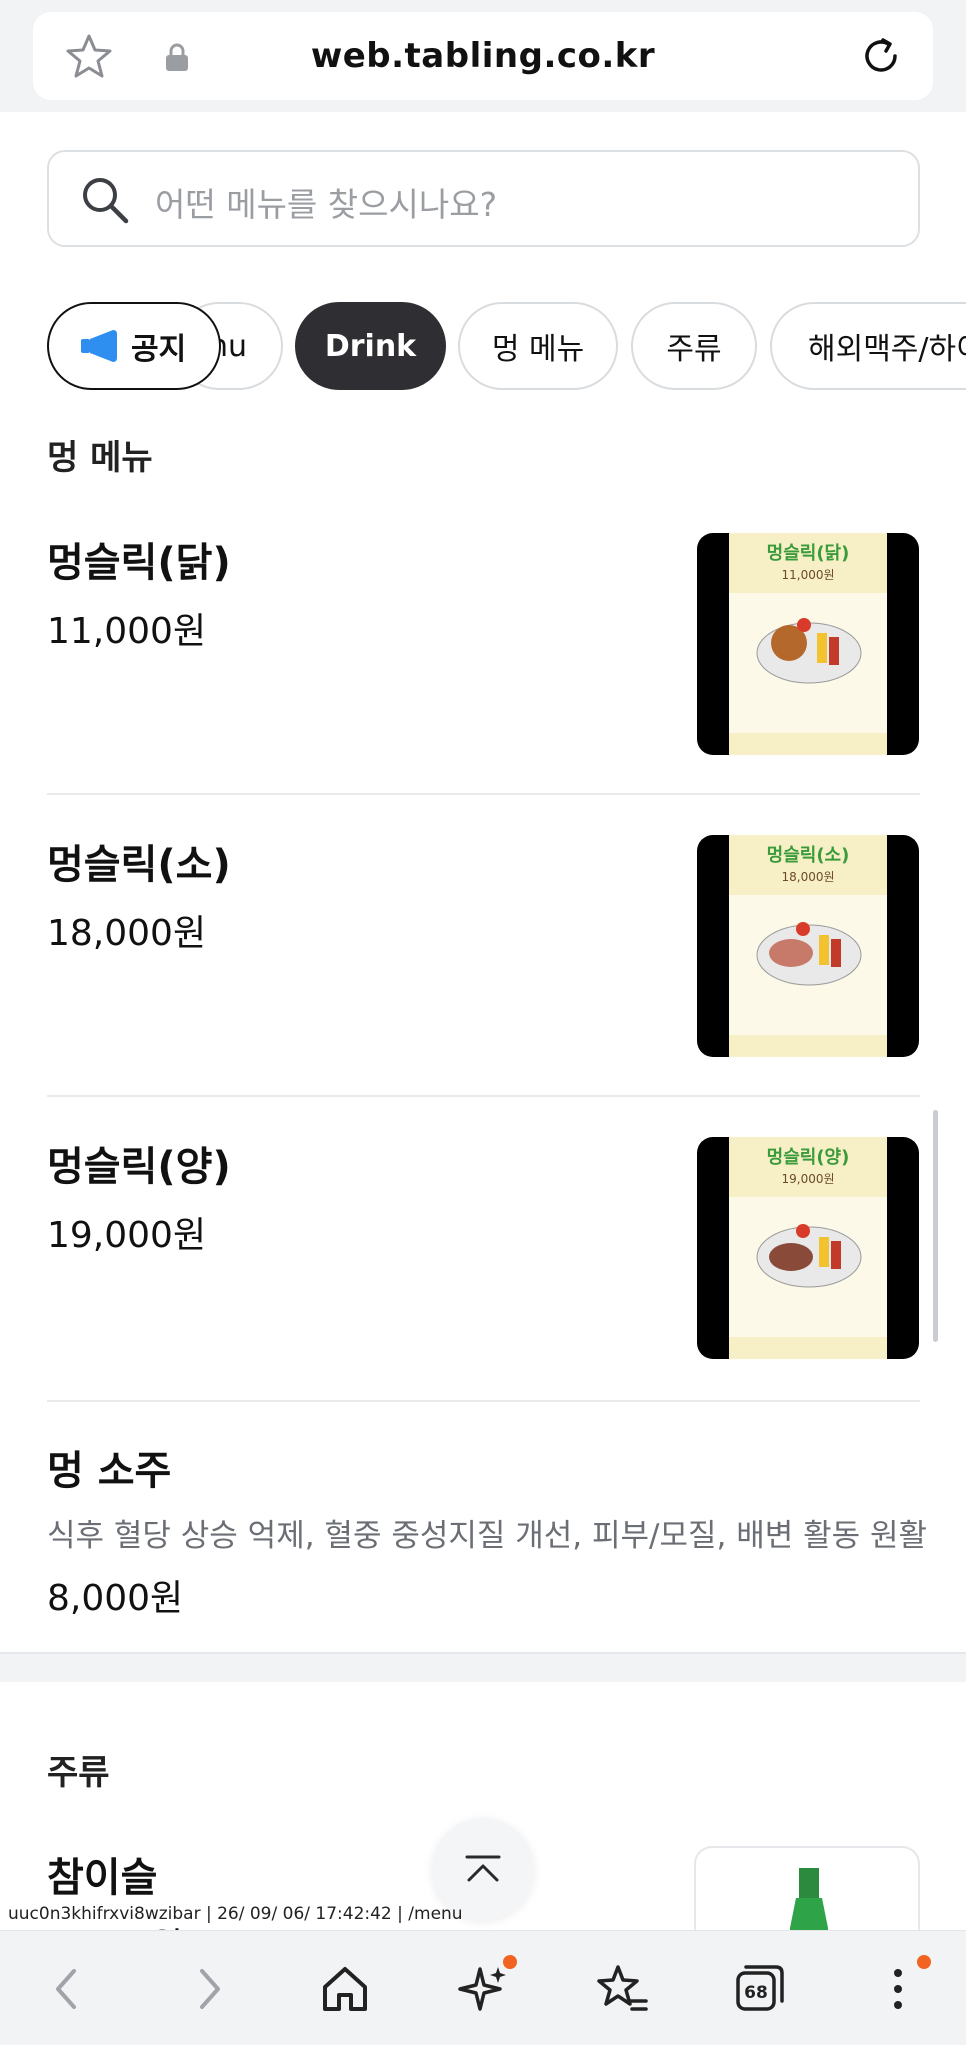 The width and height of the screenshot is (966, 2045). I want to click on back-icon, so click(68, 1989).